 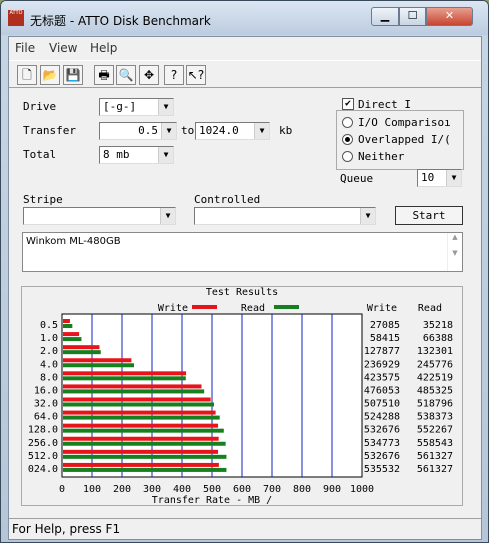 What do you see at coordinates (242, 292) in the screenshot?
I see `results-title: Test Results` at bounding box center [242, 292].